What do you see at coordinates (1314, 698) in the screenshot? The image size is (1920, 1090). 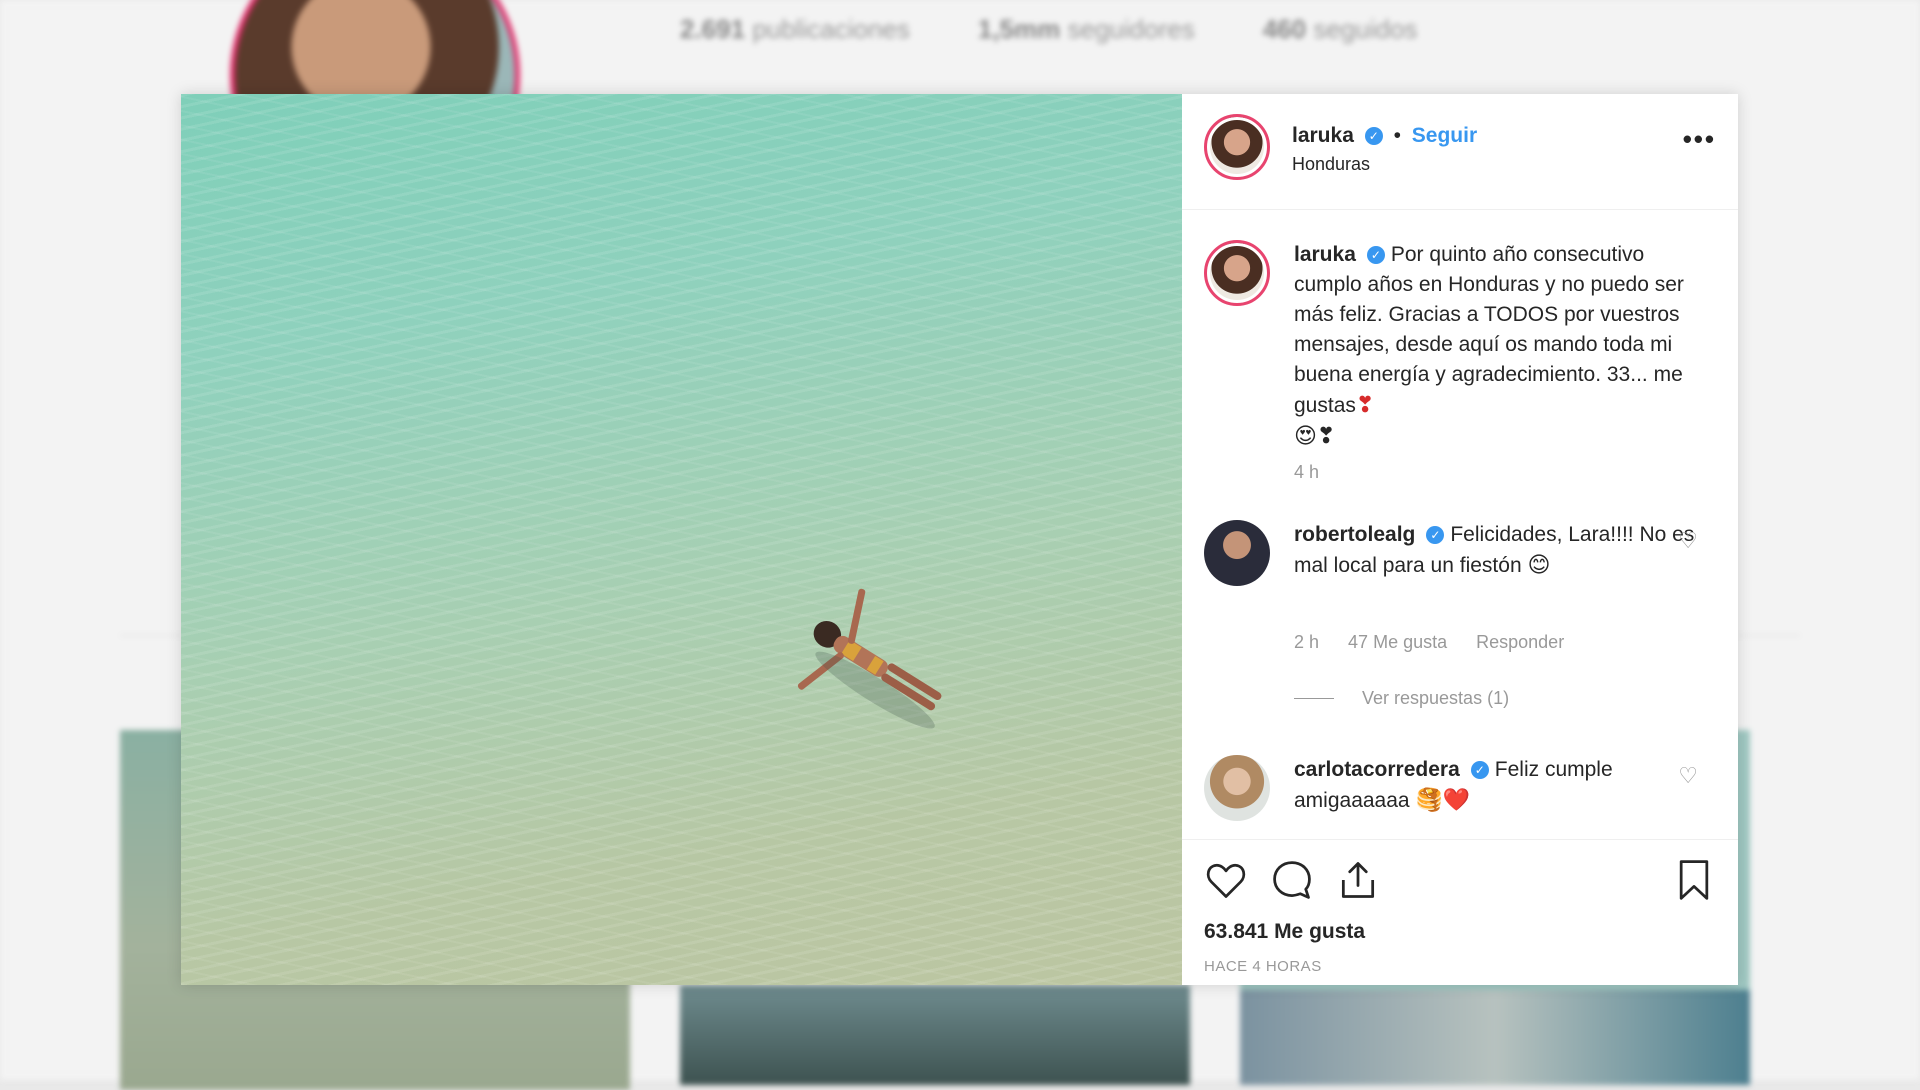 I see `replies-divider-line` at bounding box center [1314, 698].